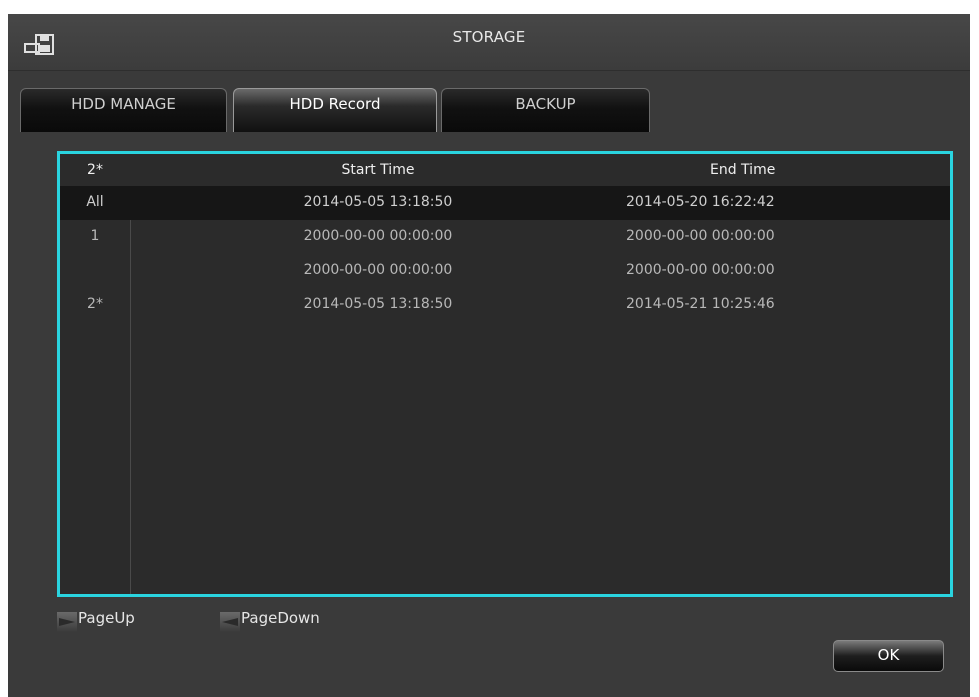 Image resolution: width=979 pixels, height=697 pixels. Describe the element at coordinates (378, 170) in the screenshot. I see `header-start-time: Start Time` at that location.